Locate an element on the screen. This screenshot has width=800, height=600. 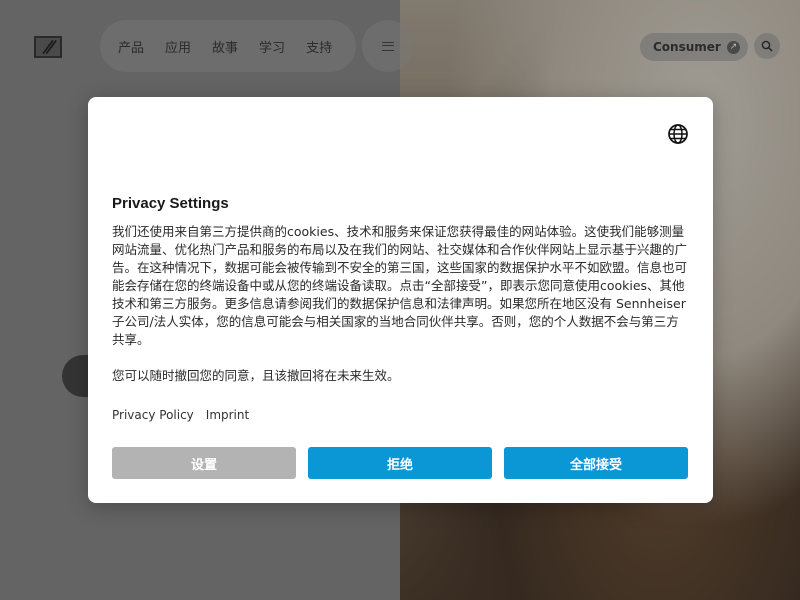
sennheiser-logo is located at coordinates (48, 47).